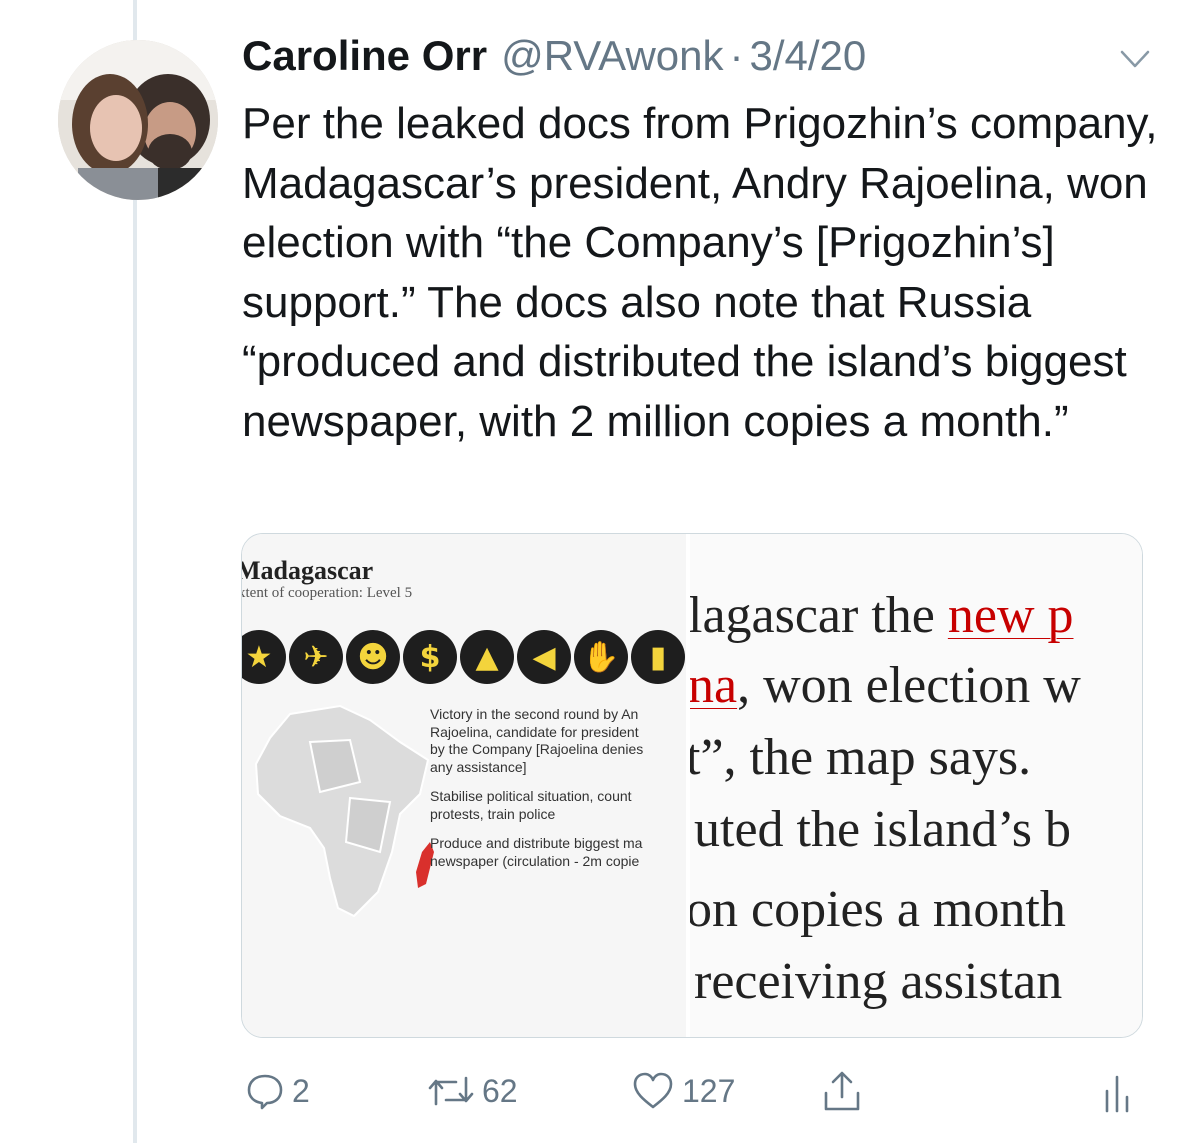  I want to click on tweet-actions: 2 62 127, so click(600, 1091).